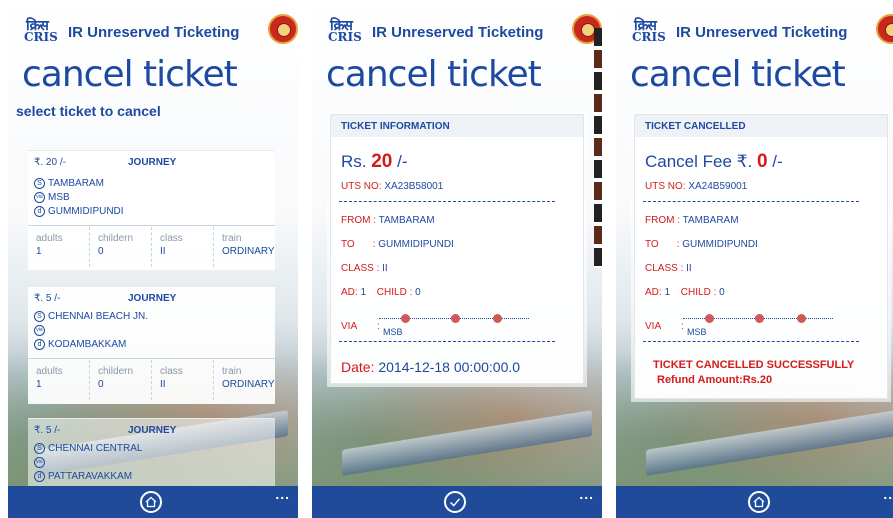 Image resolution: width=893 pixels, height=518 pixels. I want to click on page-subtitle: select ticket to cancel, so click(88, 111).